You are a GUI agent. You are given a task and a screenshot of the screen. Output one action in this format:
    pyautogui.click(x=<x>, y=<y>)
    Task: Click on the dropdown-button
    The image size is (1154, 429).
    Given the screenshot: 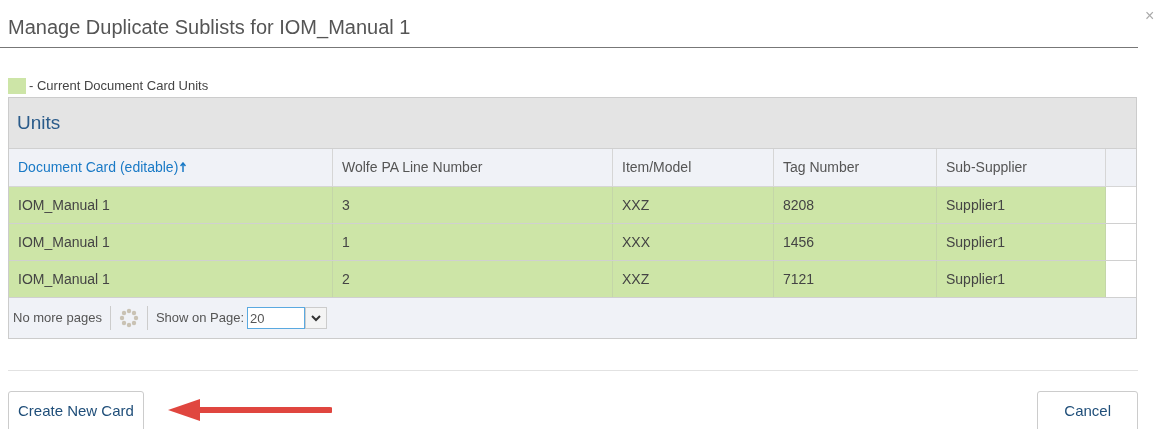 What is the action you would take?
    pyautogui.click(x=316, y=318)
    